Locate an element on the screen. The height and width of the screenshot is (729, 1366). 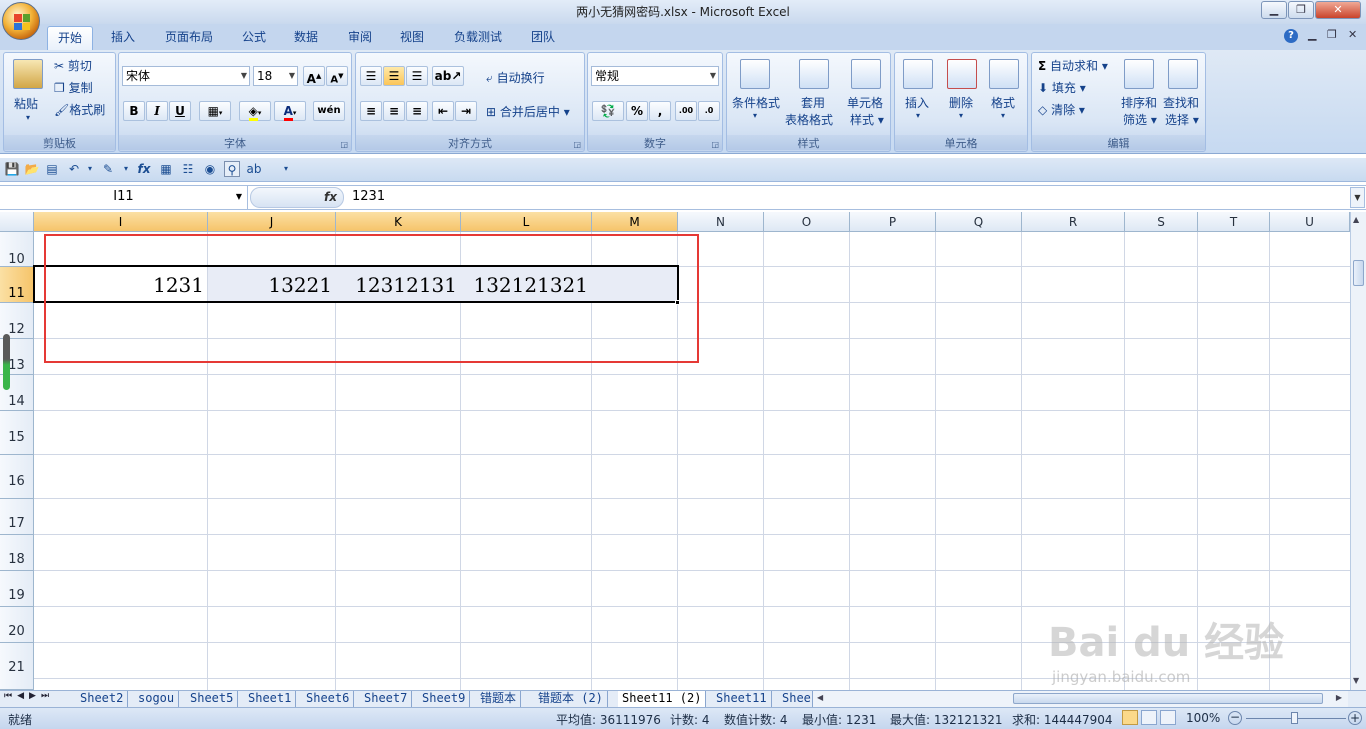
scroll-right-icon: ▶ is located at coordinates (1339, 697).